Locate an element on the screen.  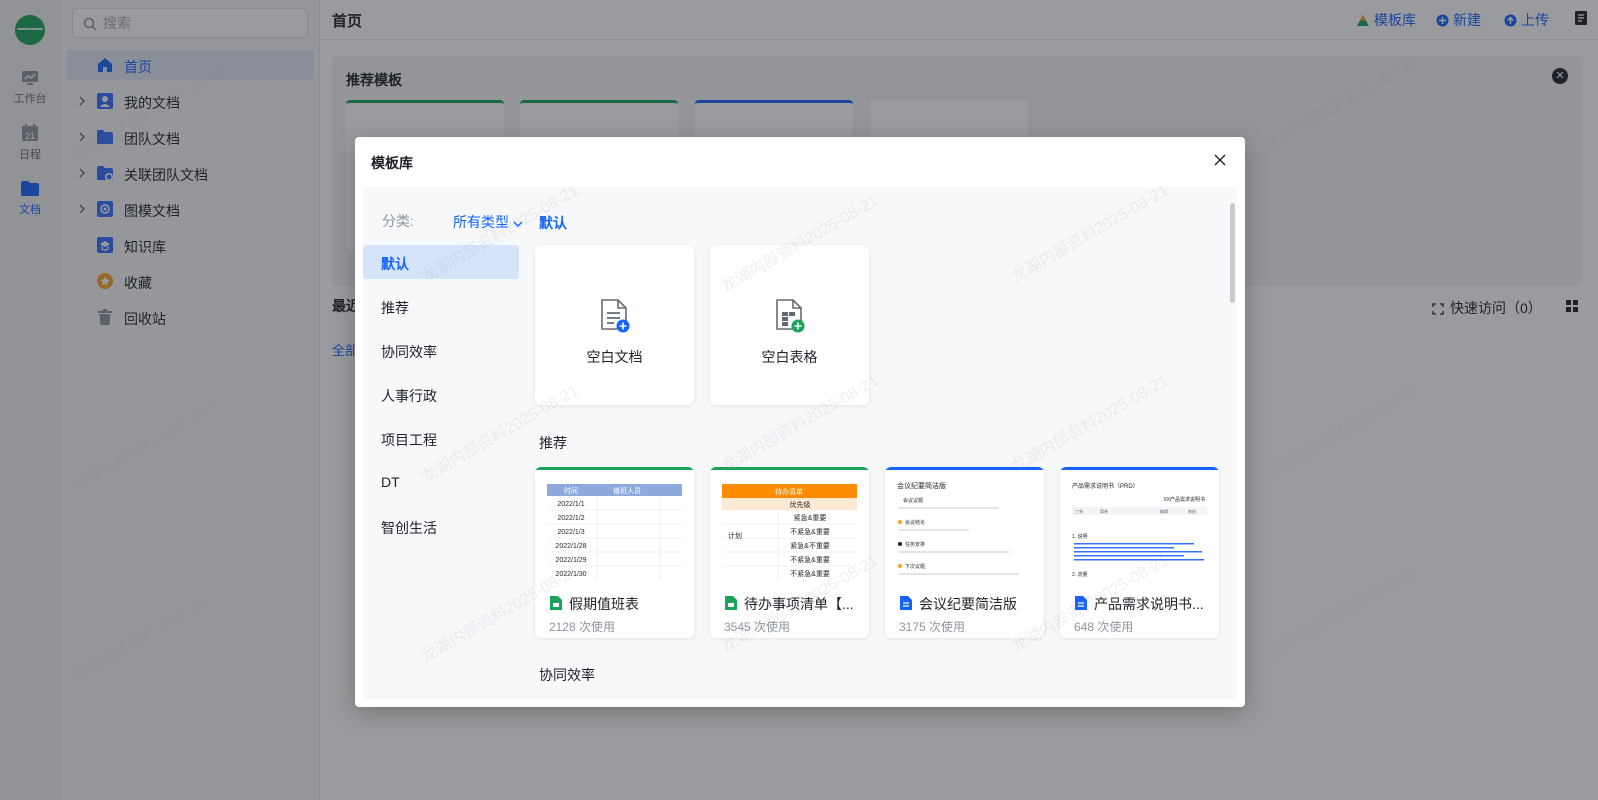
modal-scrollbar is located at coordinates (1232, 253).